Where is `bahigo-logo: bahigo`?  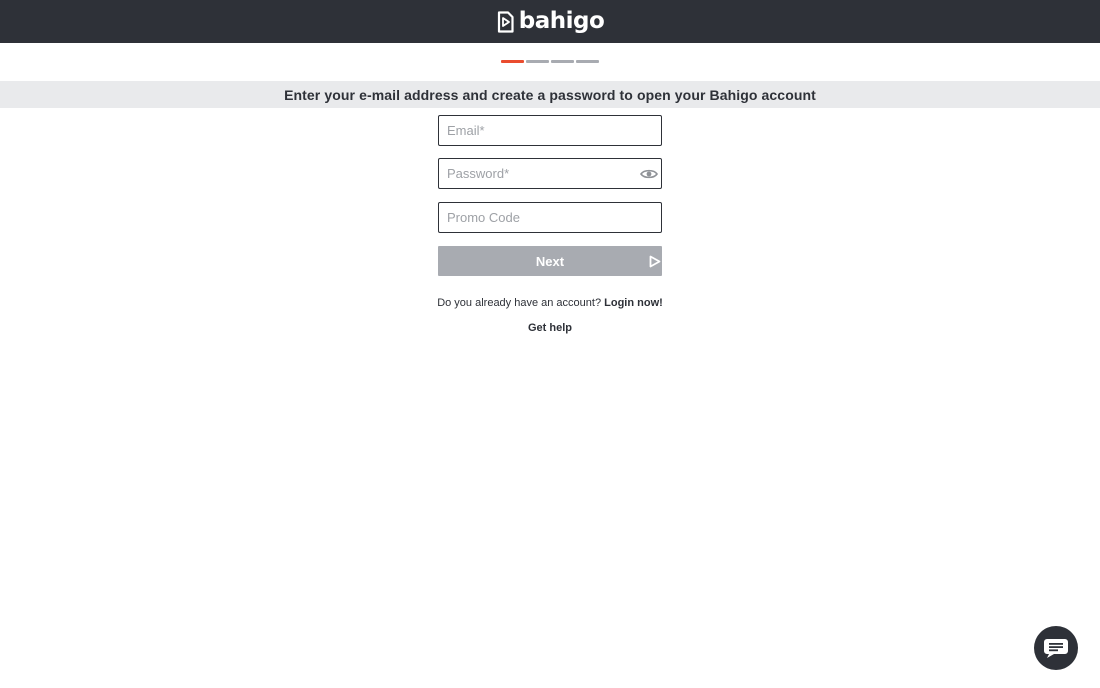 bahigo-logo: bahigo is located at coordinates (550, 21).